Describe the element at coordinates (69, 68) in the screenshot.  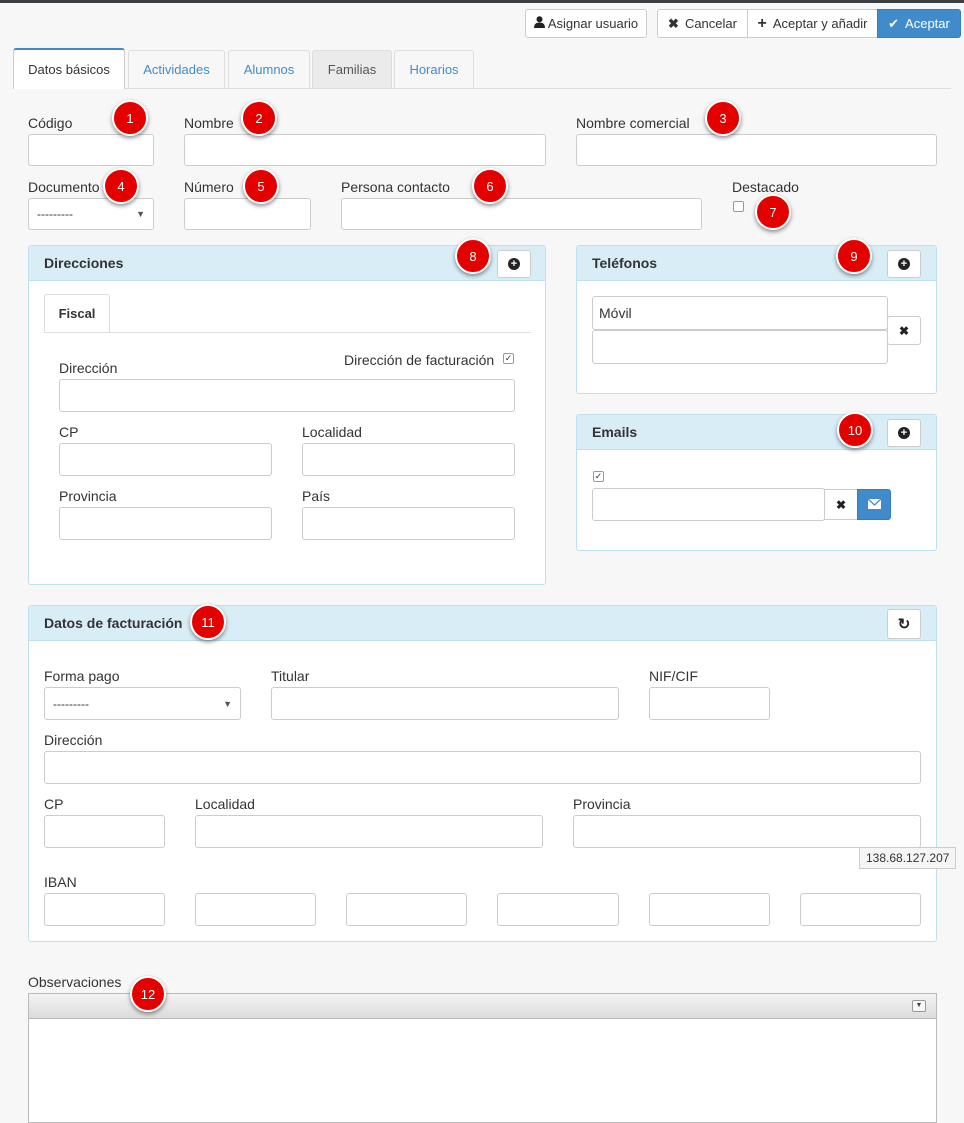
I see `tab-datos-basicos: Datos básicos` at that location.